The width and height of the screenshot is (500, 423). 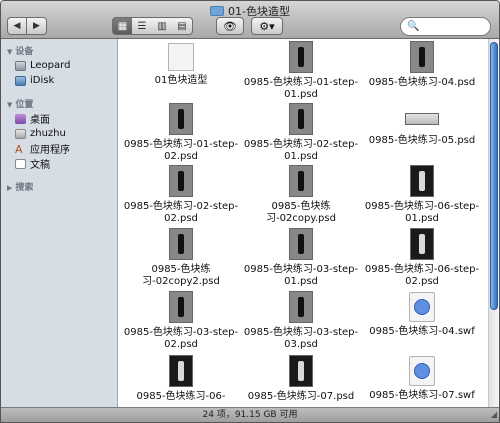 I want to click on sidebar-item-leopard: Leopard, so click(x=59, y=65).